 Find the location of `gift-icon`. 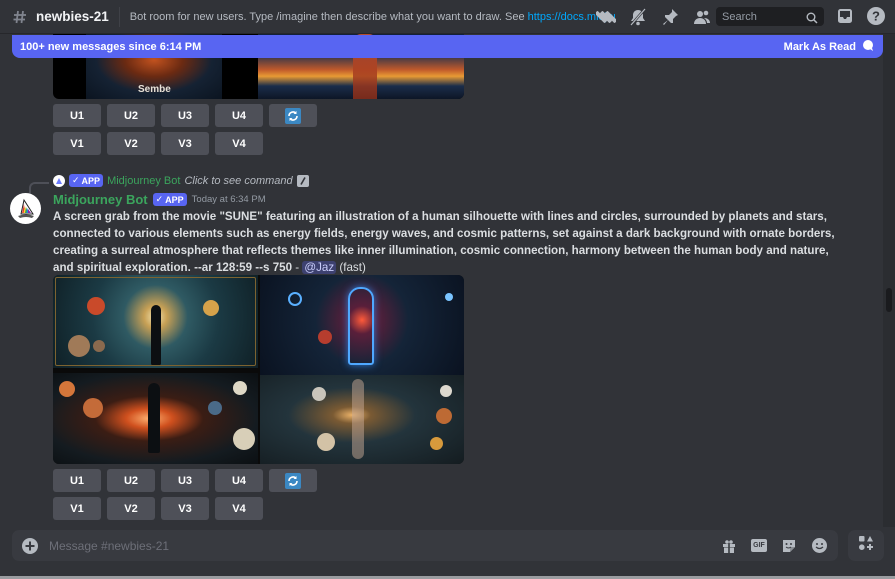

gift-icon is located at coordinates (729, 546).